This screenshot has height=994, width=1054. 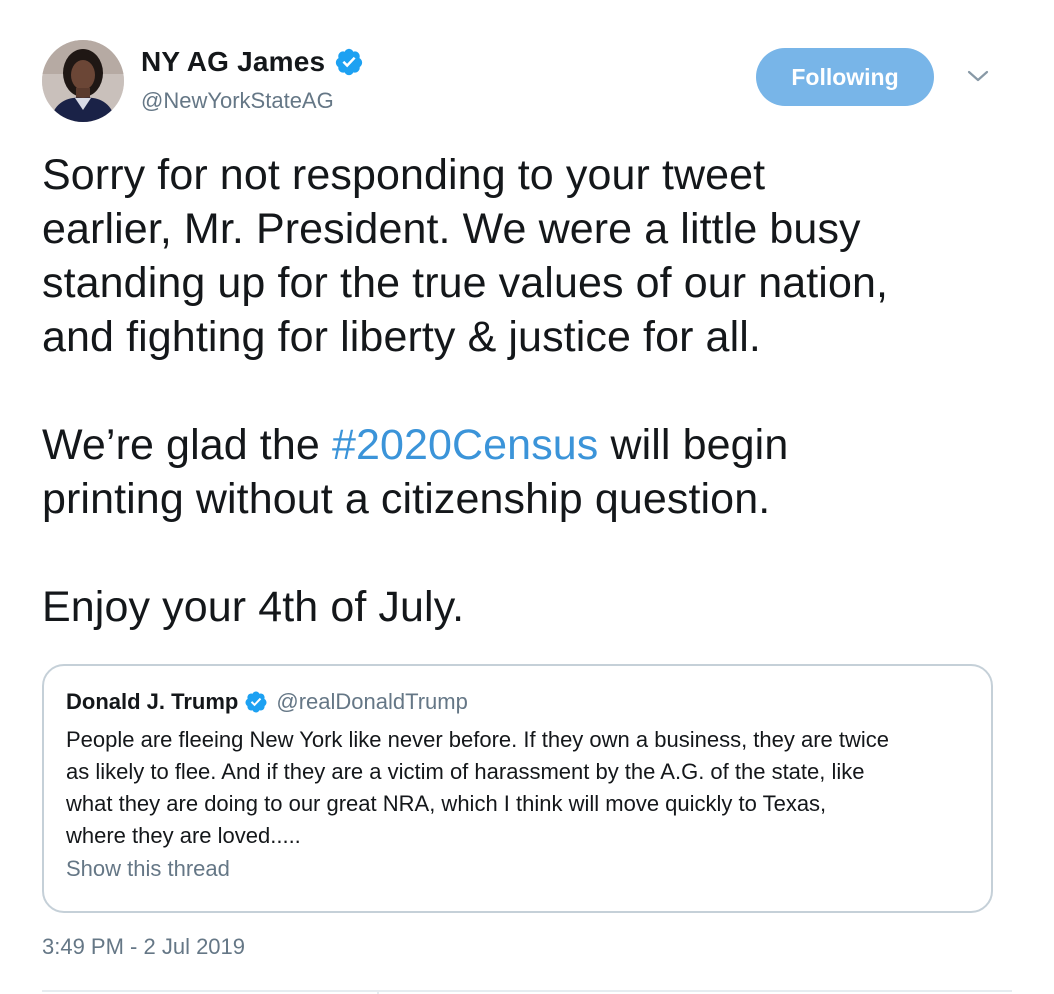 What do you see at coordinates (404, 175) in the screenshot?
I see `tweet-line: Sorry for not responding to your tweet` at bounding box center [404, 175].